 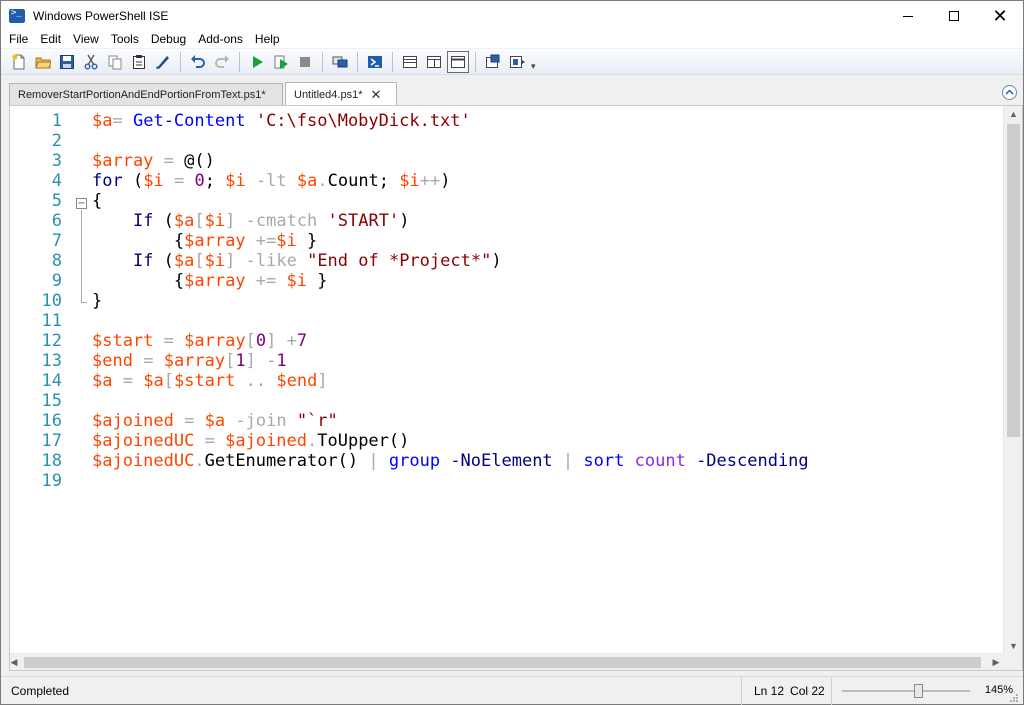 What do you see at coordinates (261, 341) in the screenshot?
I see `code-token: 0` at bounding box center [261, 341].